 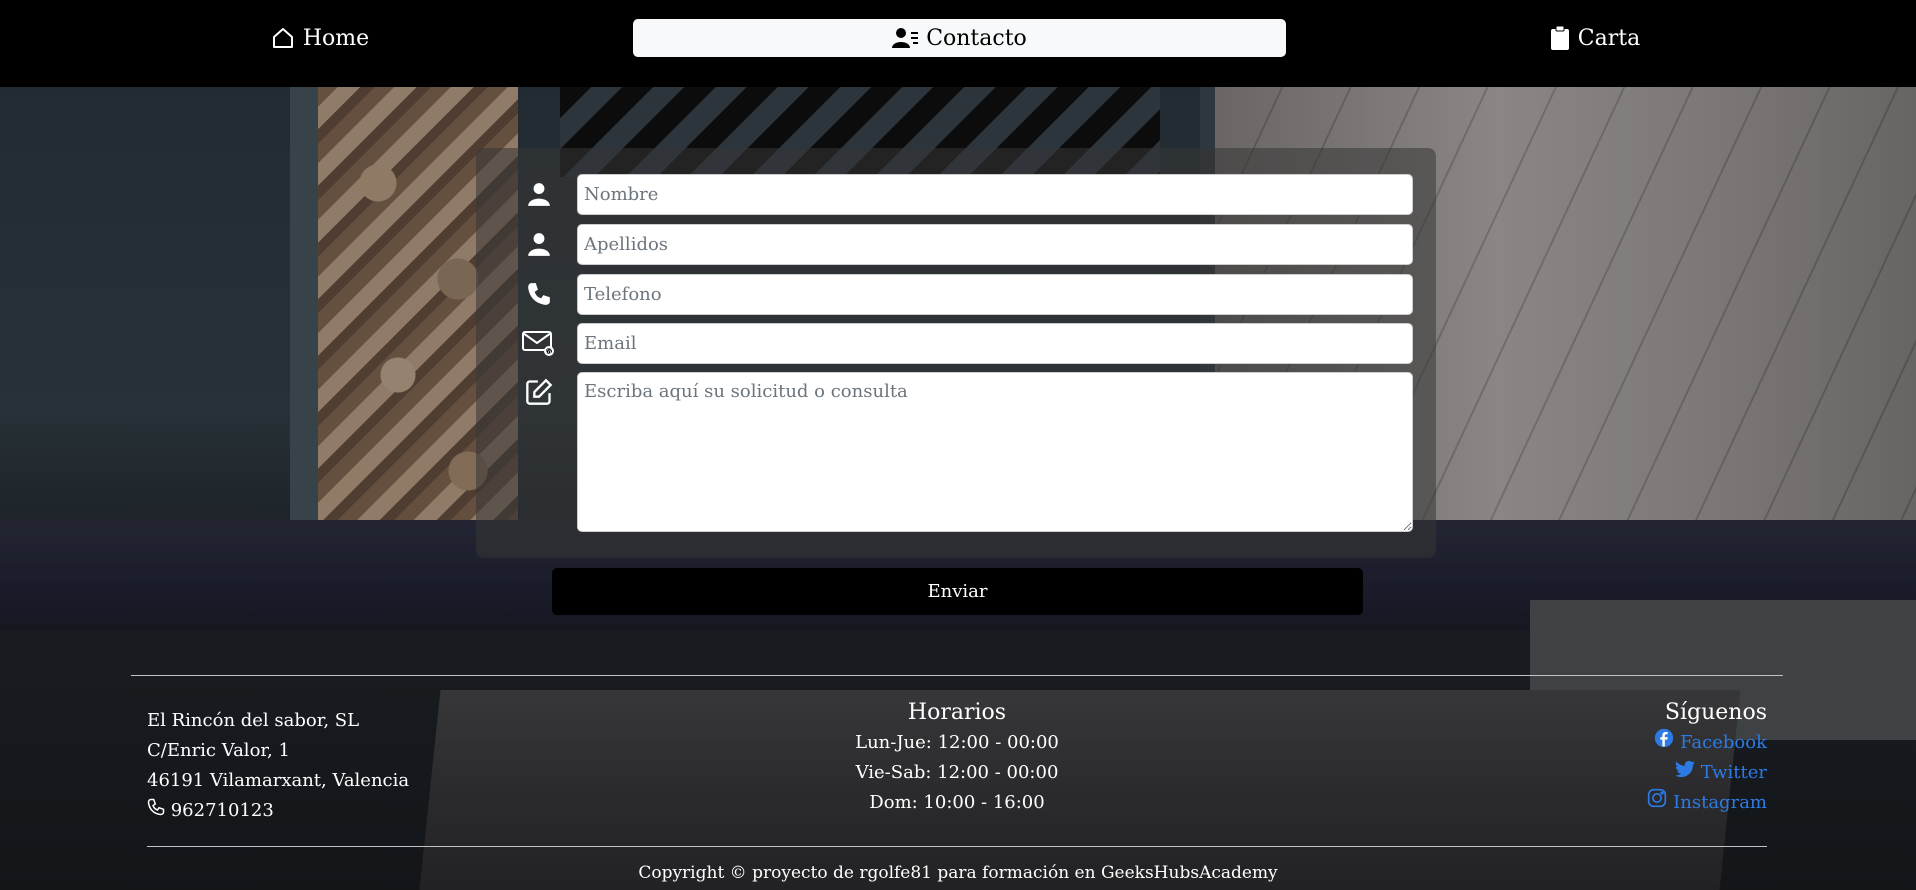 What do you see at coordinates (995, 194) in the screenshot?
I see `name-field` at bounding box center [995, 194].